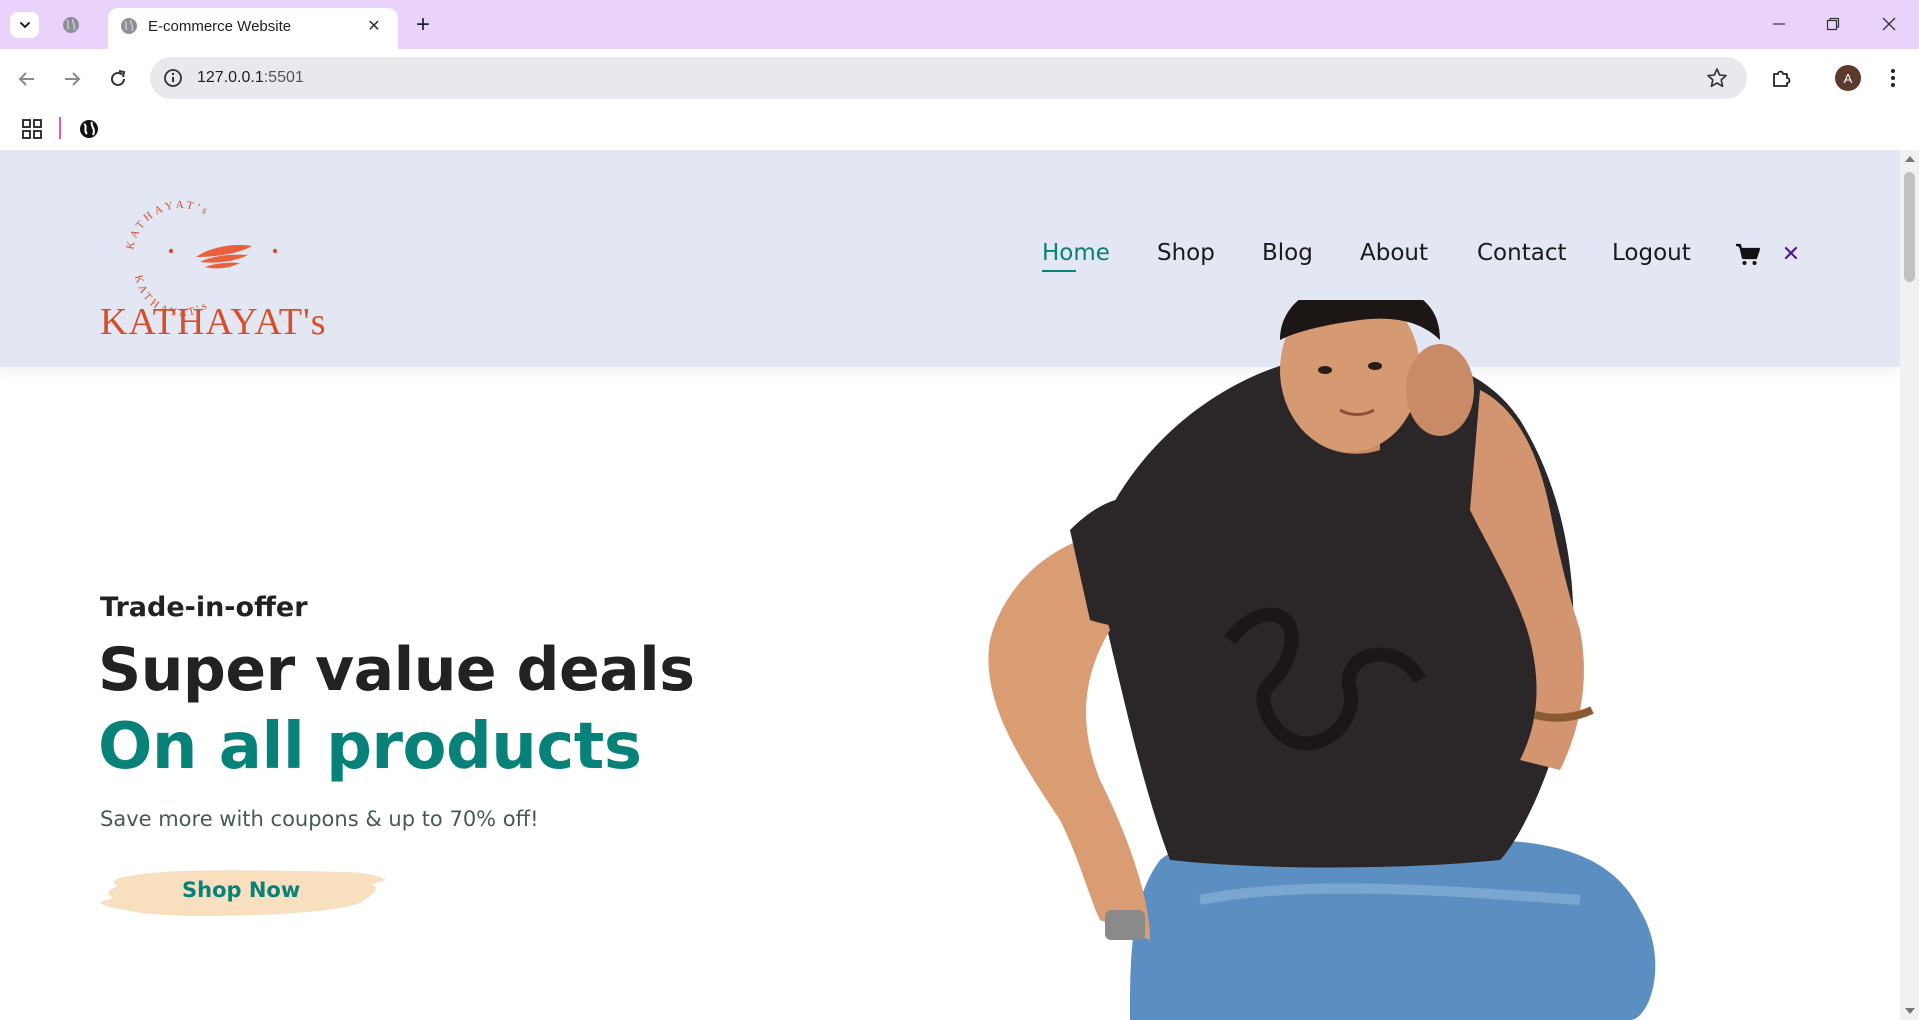  I want to click on address-bar: 127.0.0.1:5501, so click(948, 78).